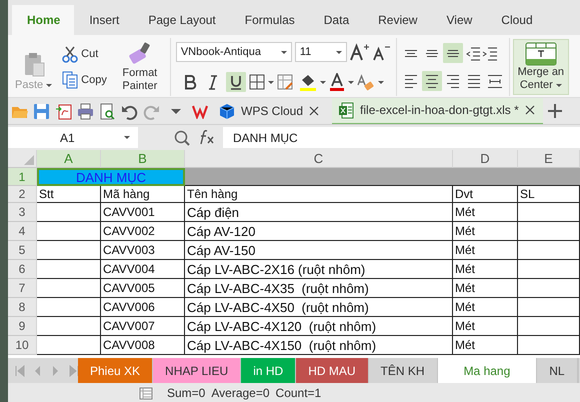 This screenshot has width=580, height=402. What do you see at coordinates (143, 269) in the screenshot?
I see `table-cell: CAVV004` at bounding box center [143, 269].